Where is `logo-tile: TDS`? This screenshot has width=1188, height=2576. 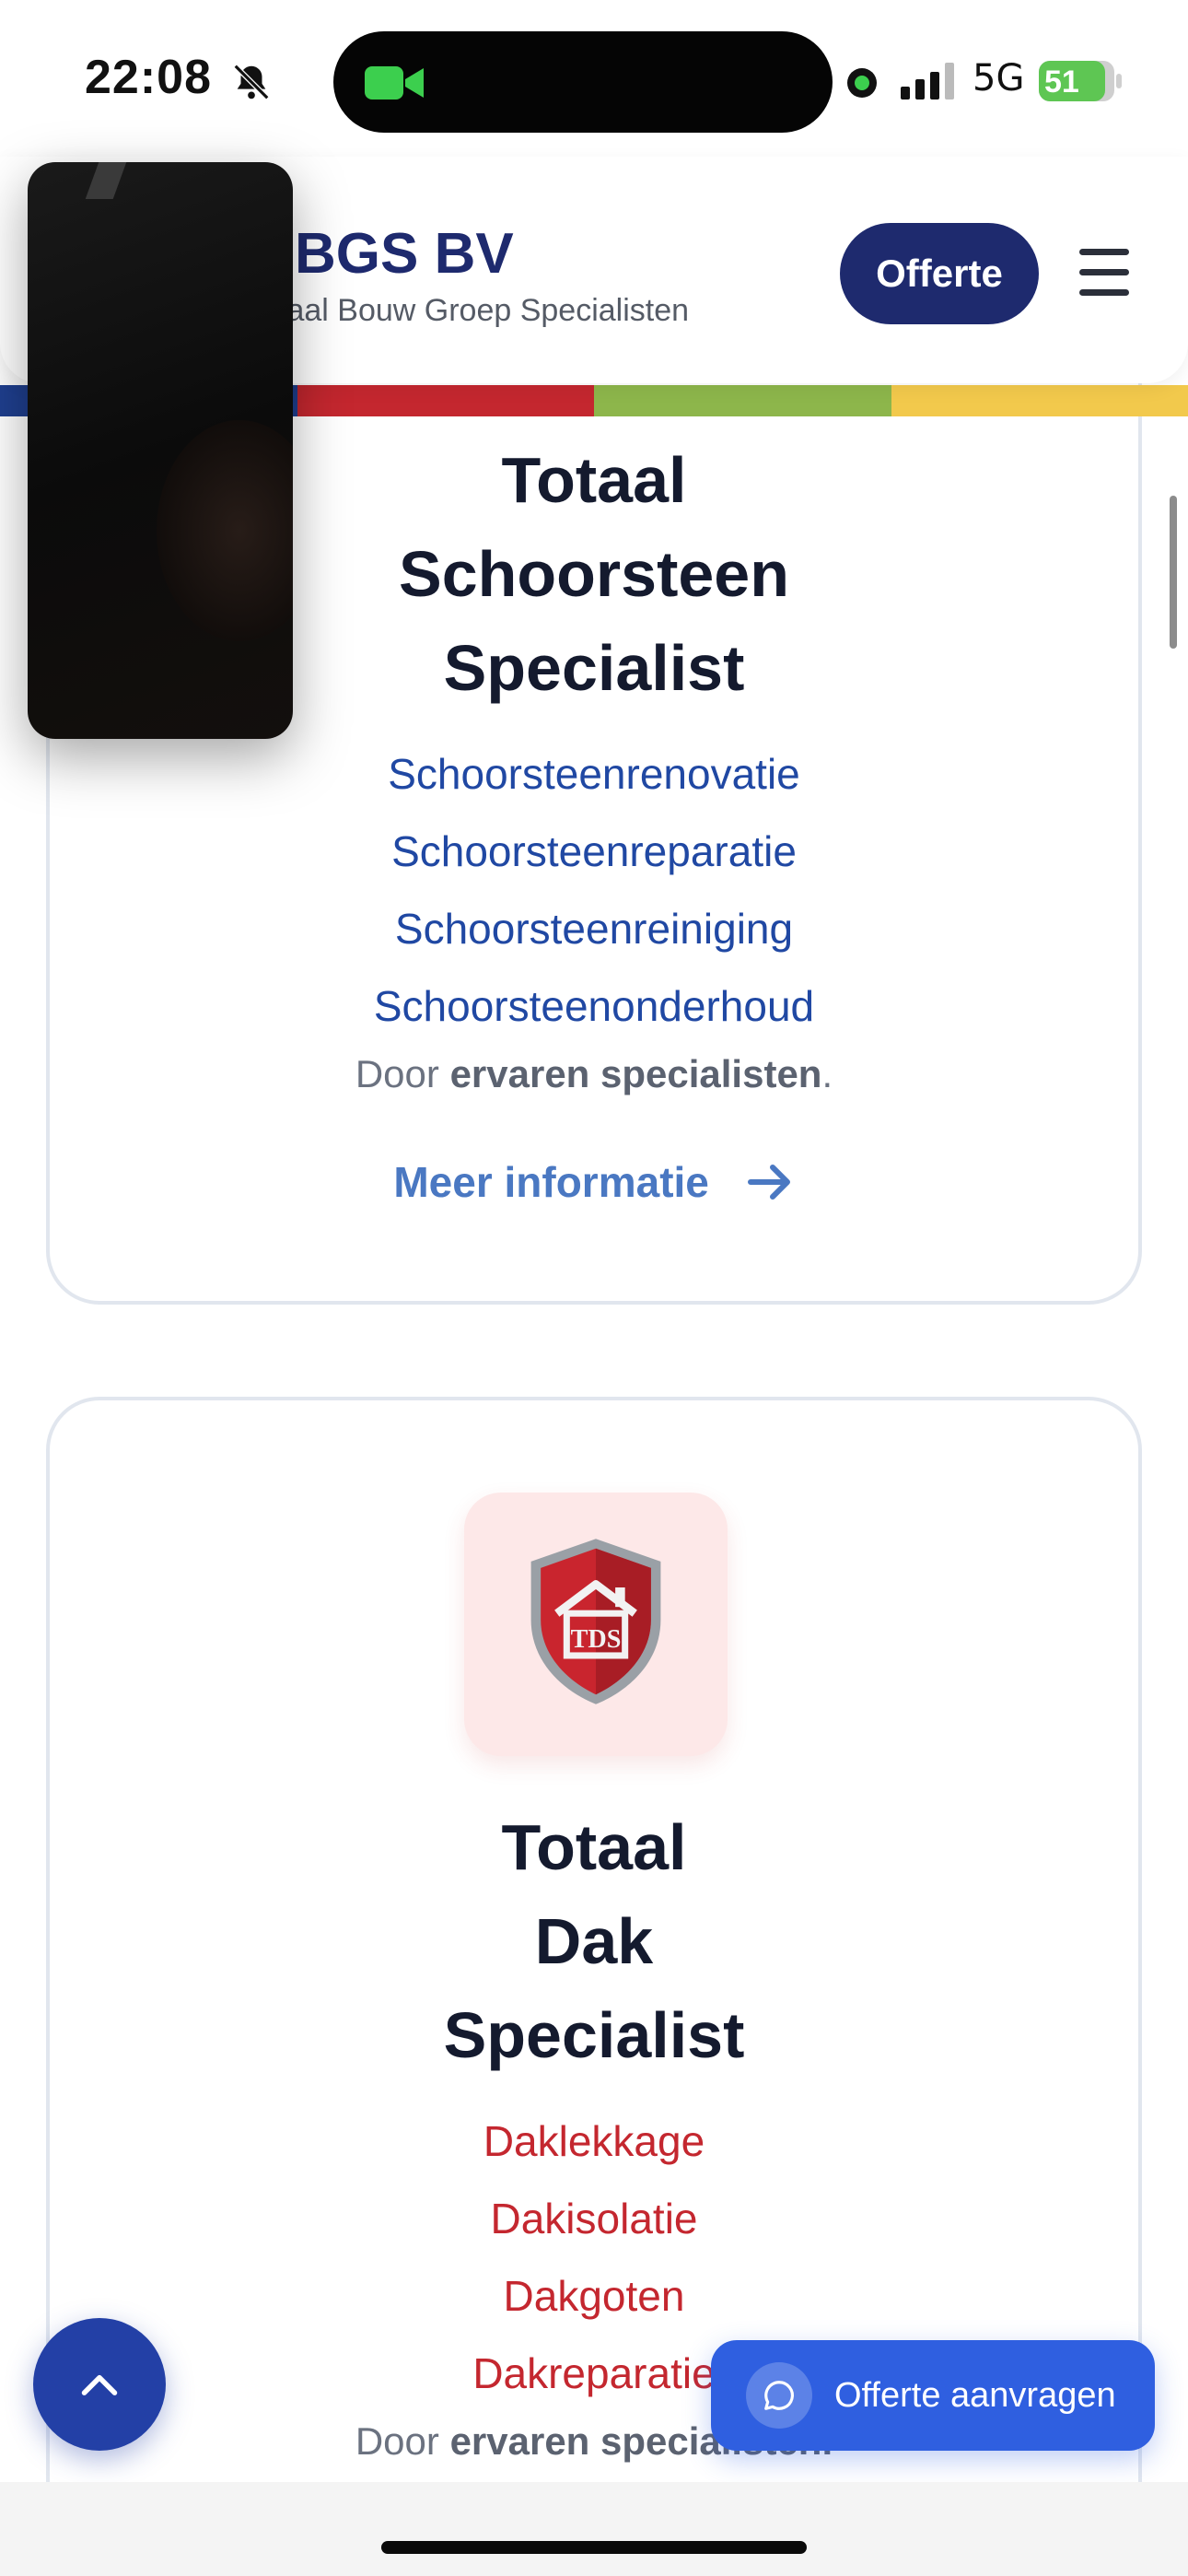
logo-tile: TDS is located at coordinates (596, 1624).